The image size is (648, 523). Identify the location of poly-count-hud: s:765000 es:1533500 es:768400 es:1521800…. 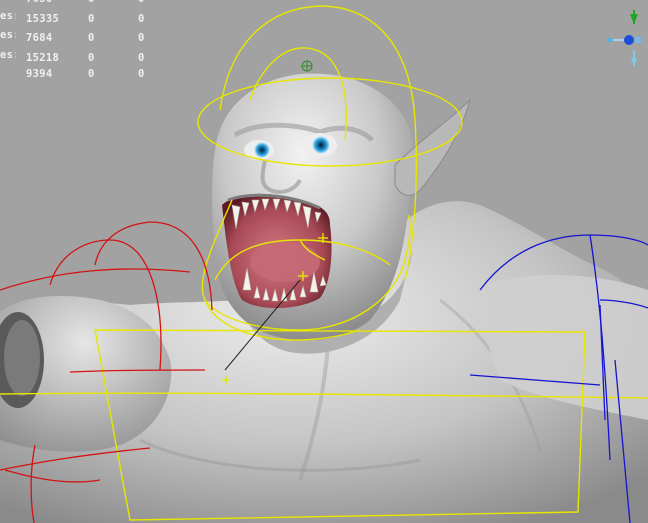
(84, 44).